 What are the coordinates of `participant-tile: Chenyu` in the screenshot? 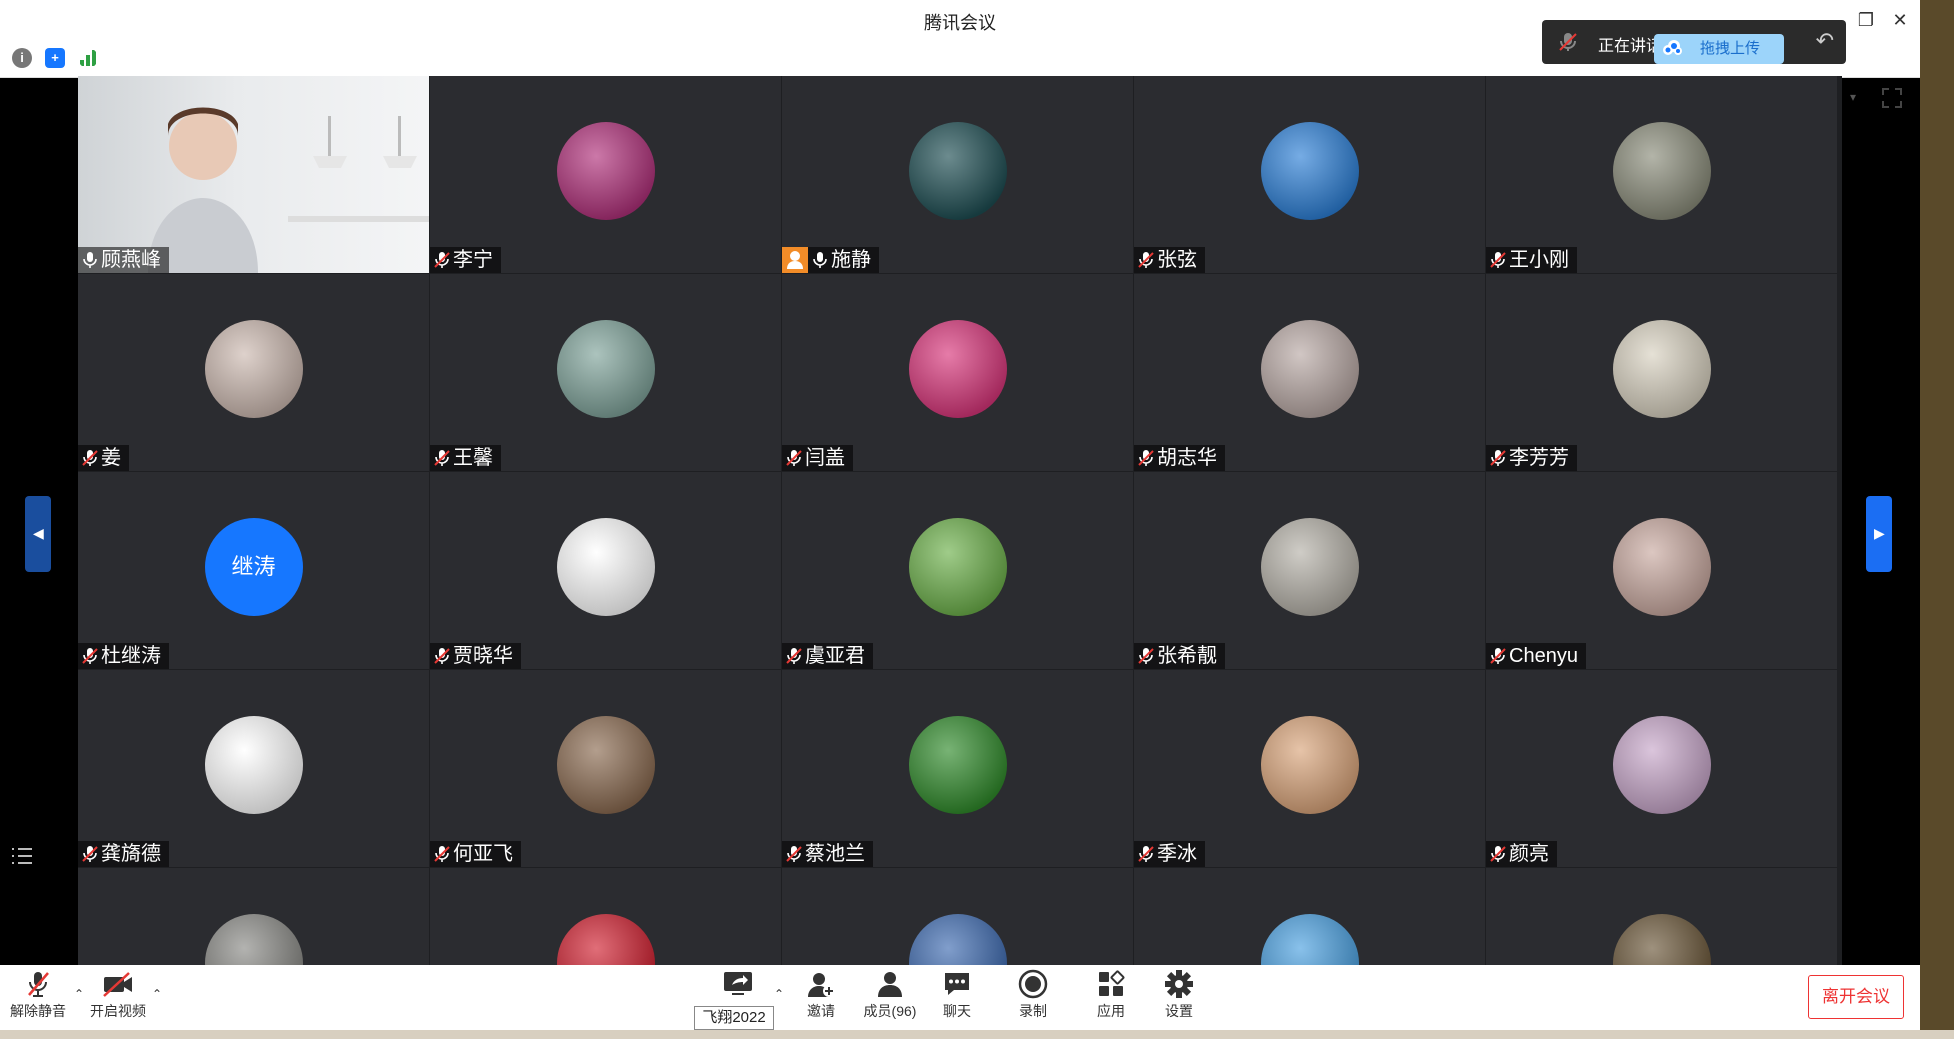 It's located at (1661, 570).